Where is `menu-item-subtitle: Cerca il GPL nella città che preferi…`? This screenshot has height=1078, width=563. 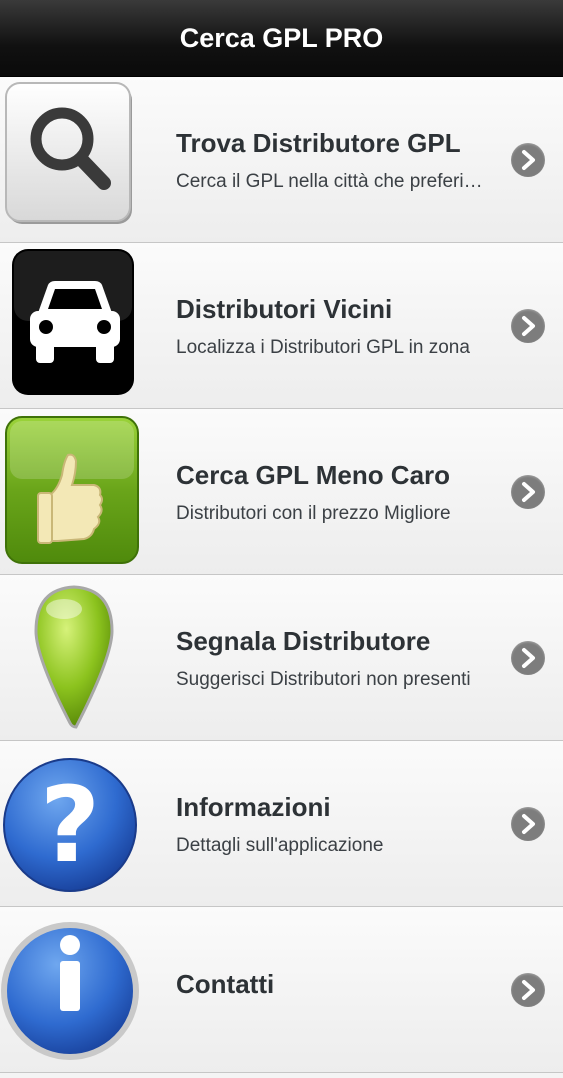 menu-item-subtitle: Cerca il GPL nella città che preferi… is located at coordinates (329, 181).